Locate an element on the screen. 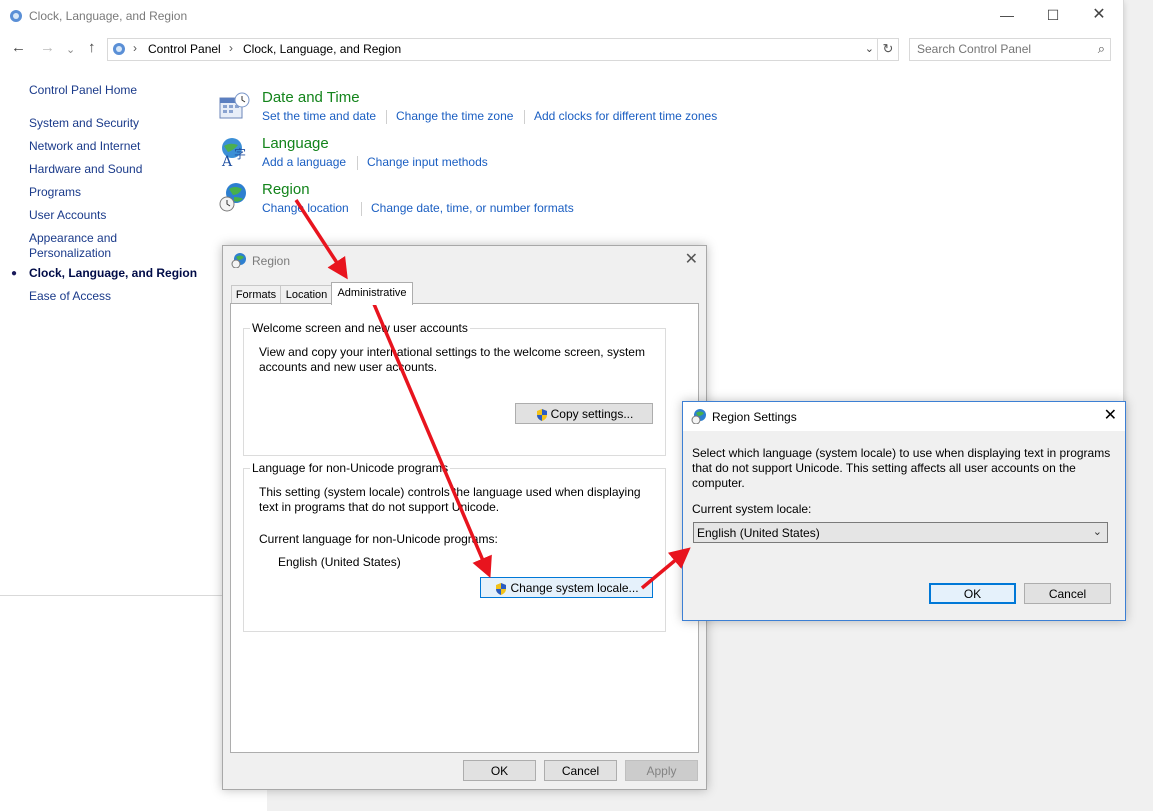  svg-text: A is located at coordinates (227, 161).